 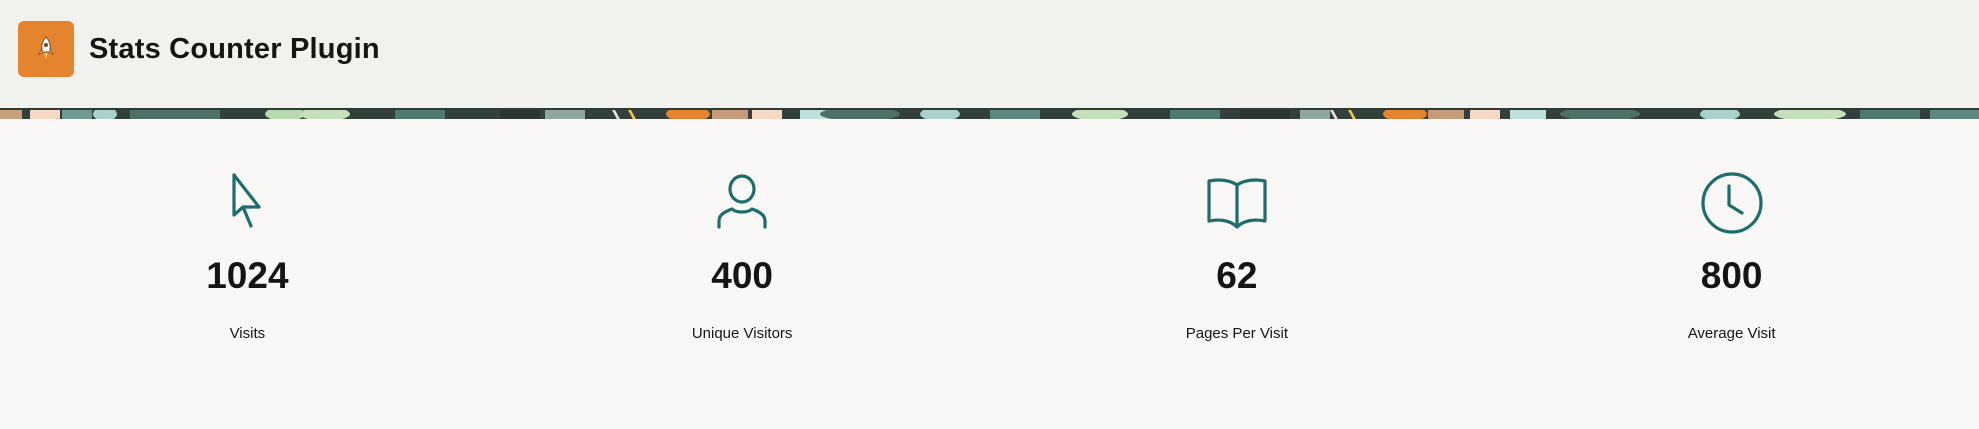 I want to click on stat-label: Average Visit, so click(x=1731, y=333).